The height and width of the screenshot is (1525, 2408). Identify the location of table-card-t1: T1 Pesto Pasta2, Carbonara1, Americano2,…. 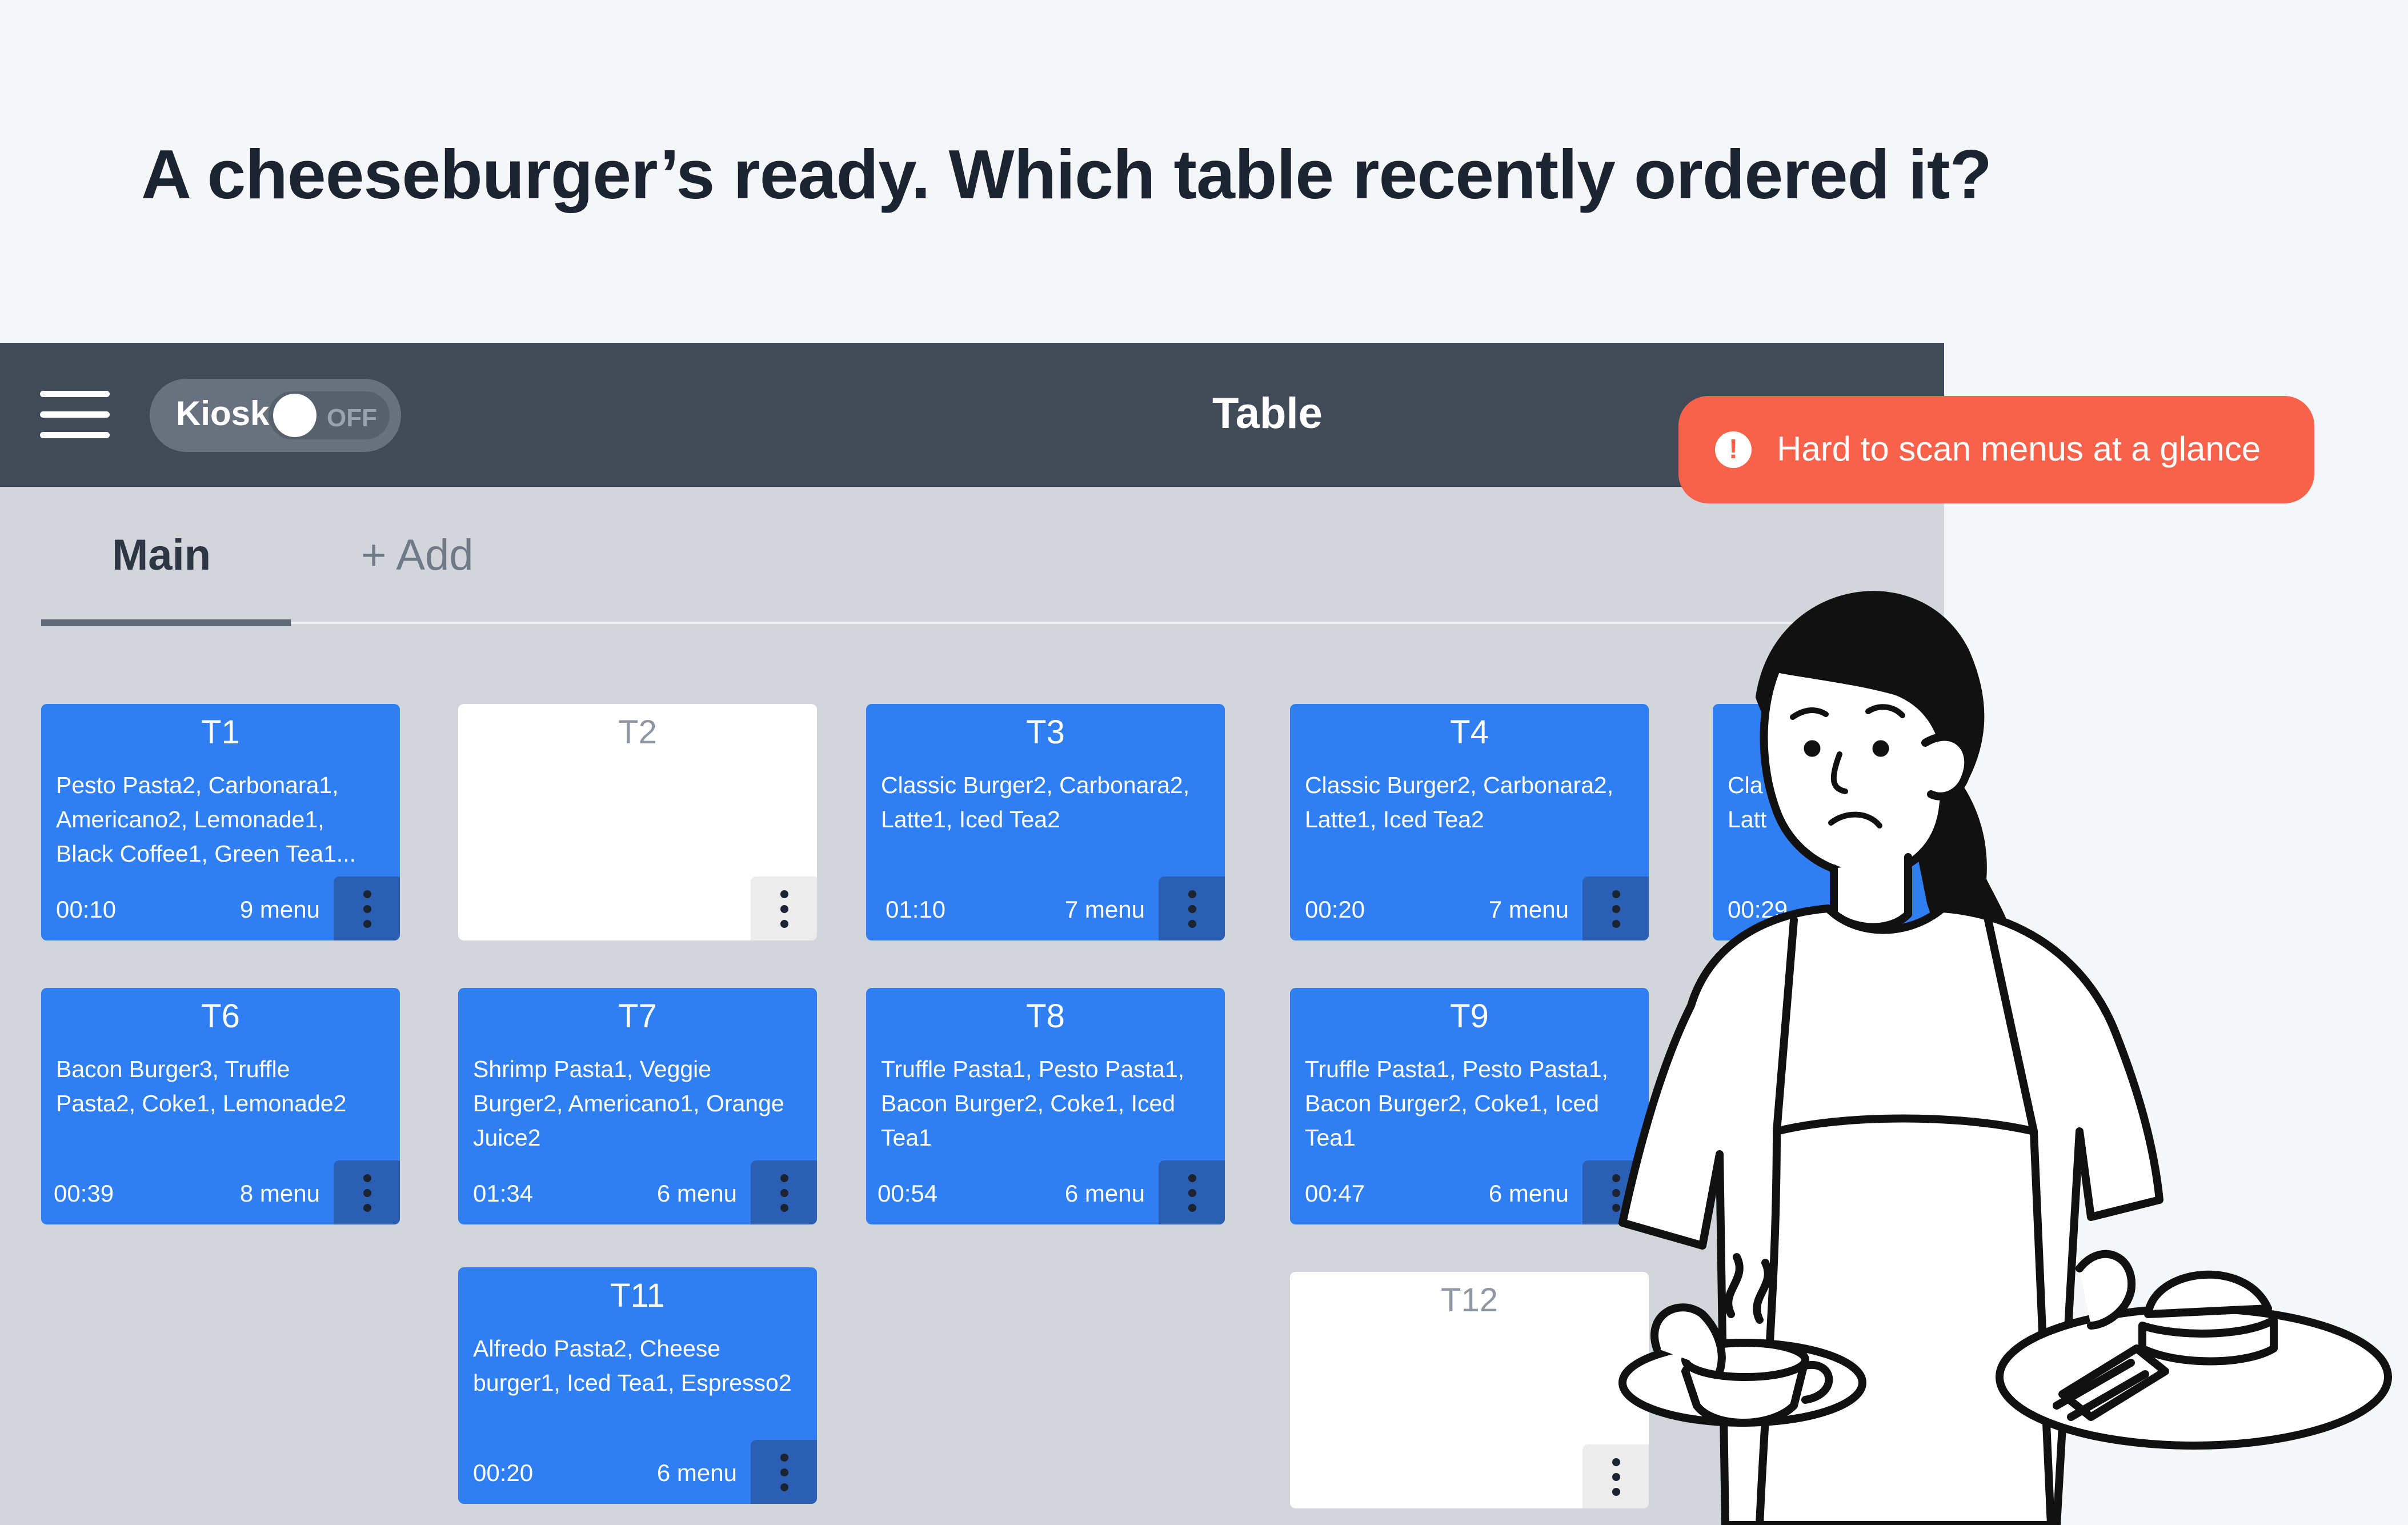
(220, 822).